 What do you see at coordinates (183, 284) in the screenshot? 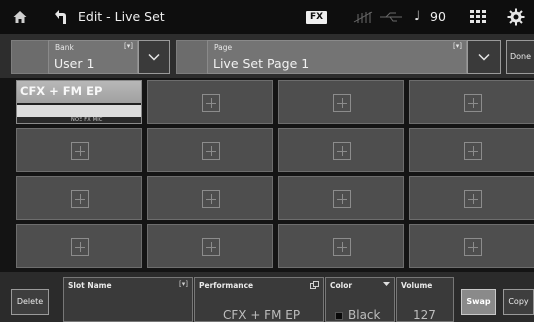
I see `slot-name-menu-mark: [▾]` at bounding box center [183, 284].